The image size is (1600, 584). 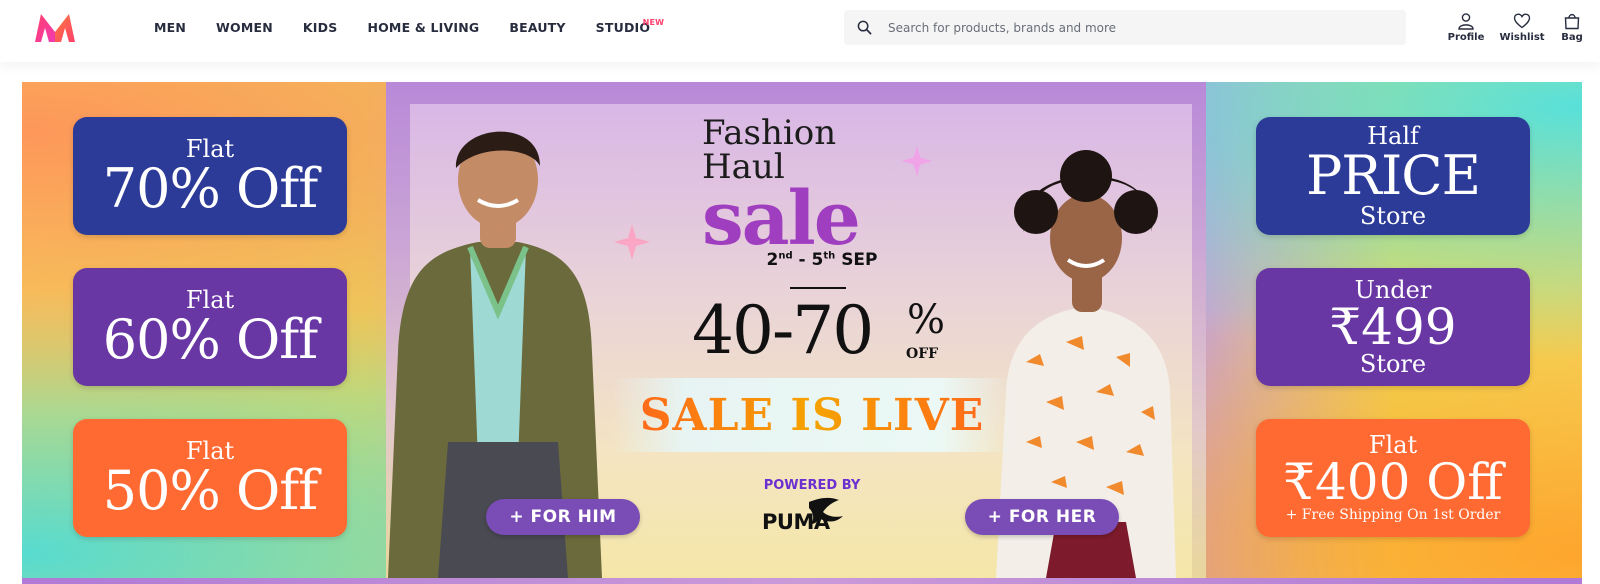 I want to click on wishlist-label: Wishlist, so click(x=1522, y=37).